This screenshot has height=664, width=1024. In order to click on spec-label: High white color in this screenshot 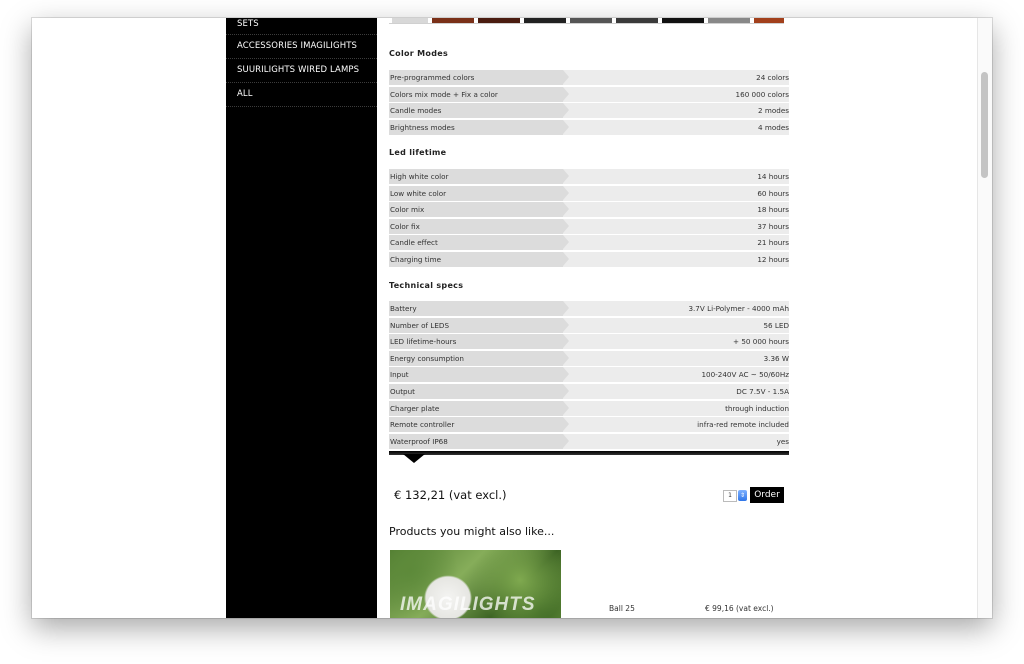, I will do `click(479, 176)`.